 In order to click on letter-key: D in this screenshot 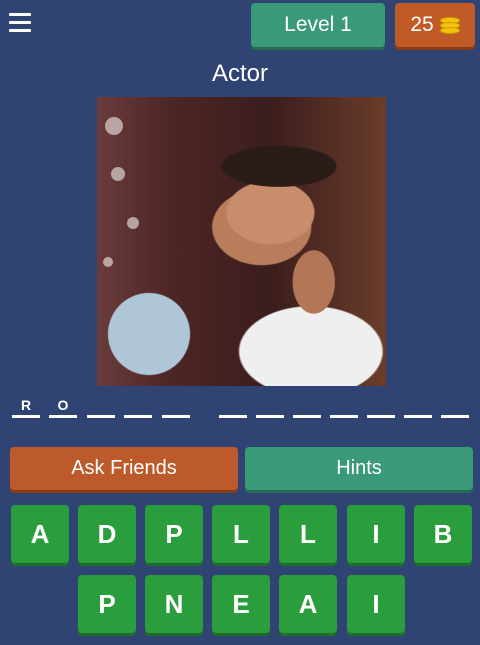, I will do `click(107, 534)`.